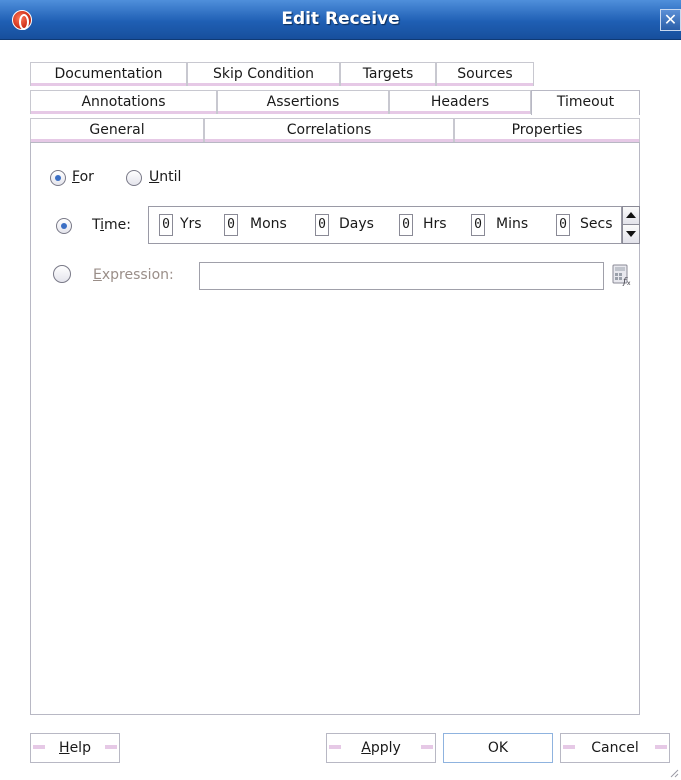 This screenshot has width=681, height=780. Describe the element at coordinates (385, 225) in the screenshot. I see `time-fields: 0 Yrs 0 Mons 0 Days 0 Hrs 0 Mins 0 Secs` at that location.